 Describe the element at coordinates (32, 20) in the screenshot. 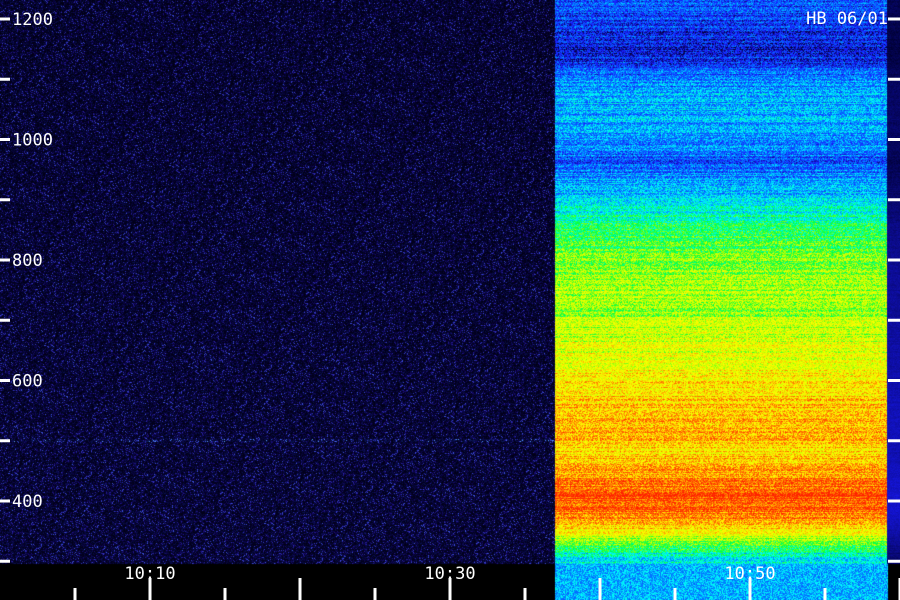

I see `y-tick-label-1200: 1200` at that location.